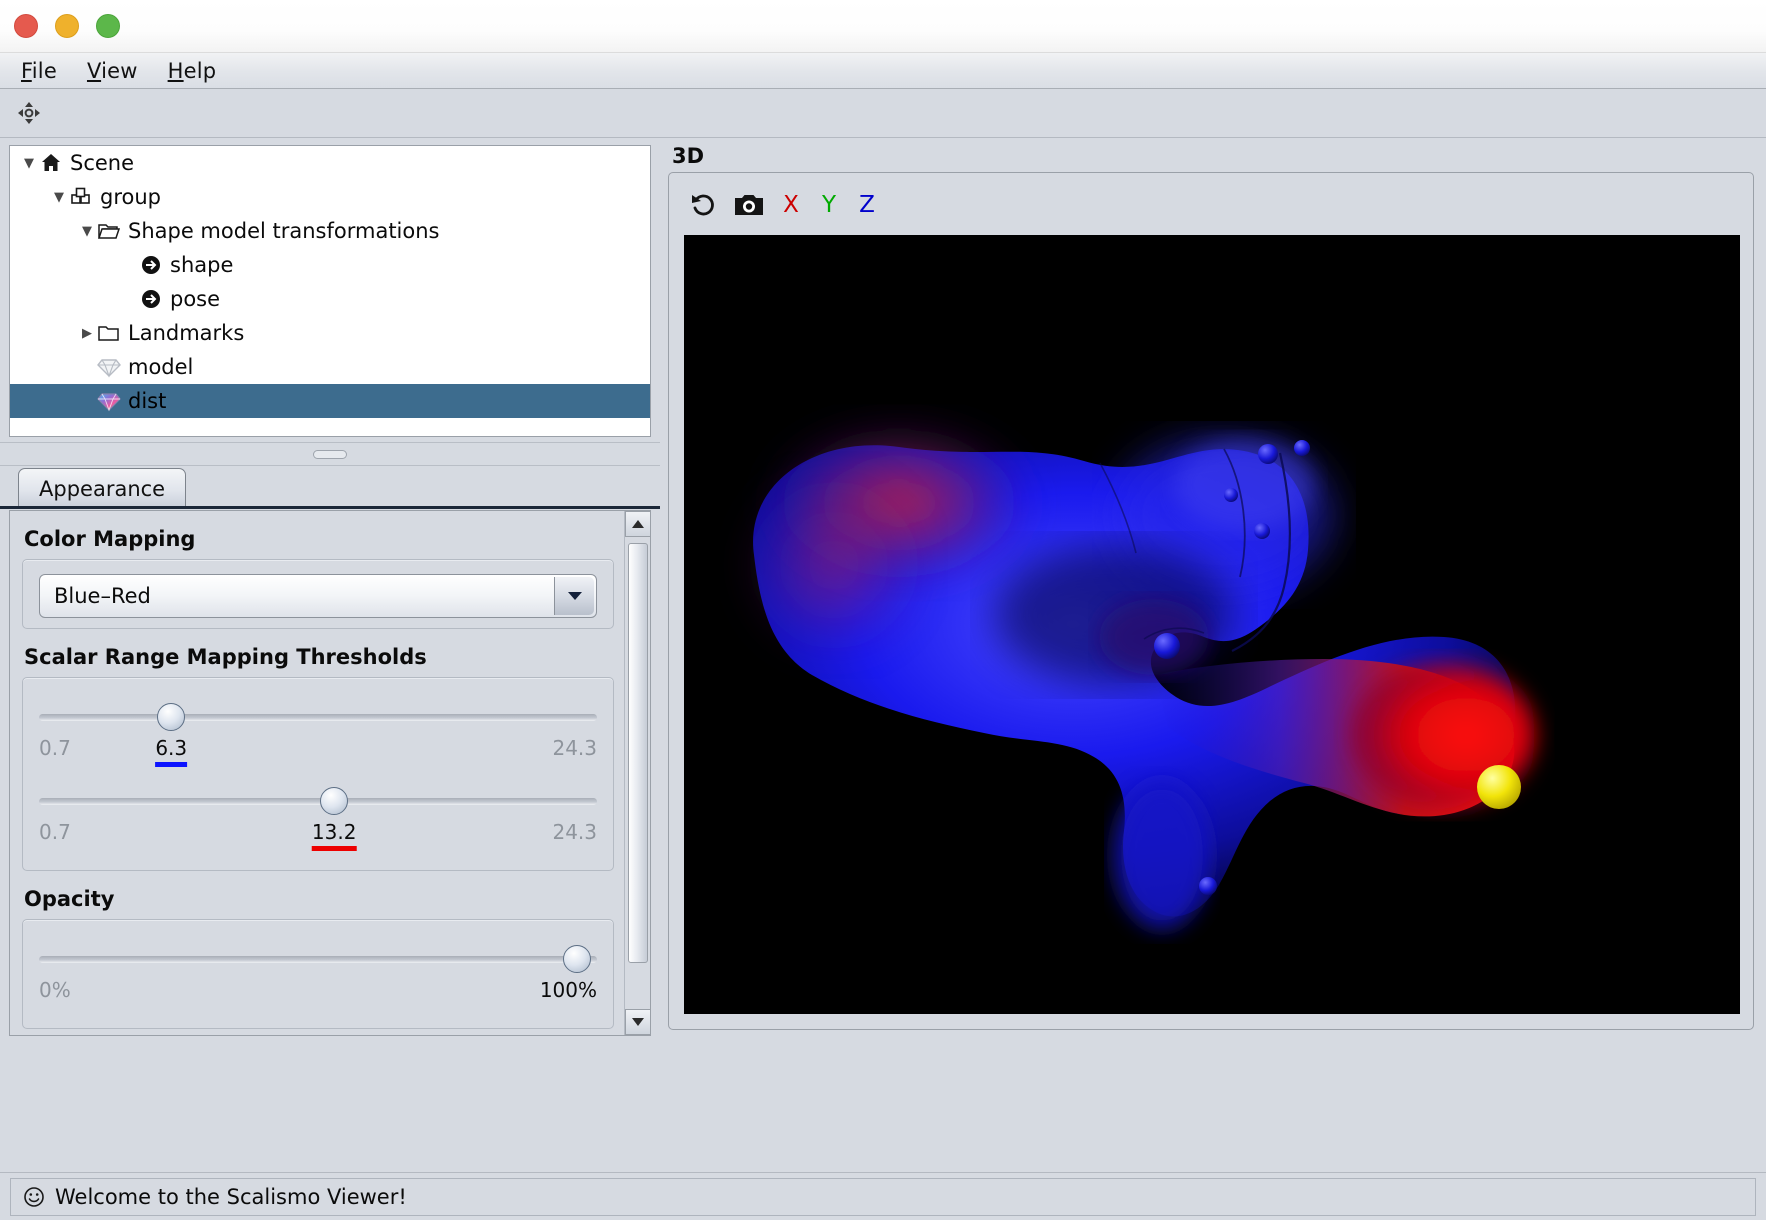 The height and width of the screenshot is (1220, 1766). I want to click on main-toolbar, so click(883, 113).